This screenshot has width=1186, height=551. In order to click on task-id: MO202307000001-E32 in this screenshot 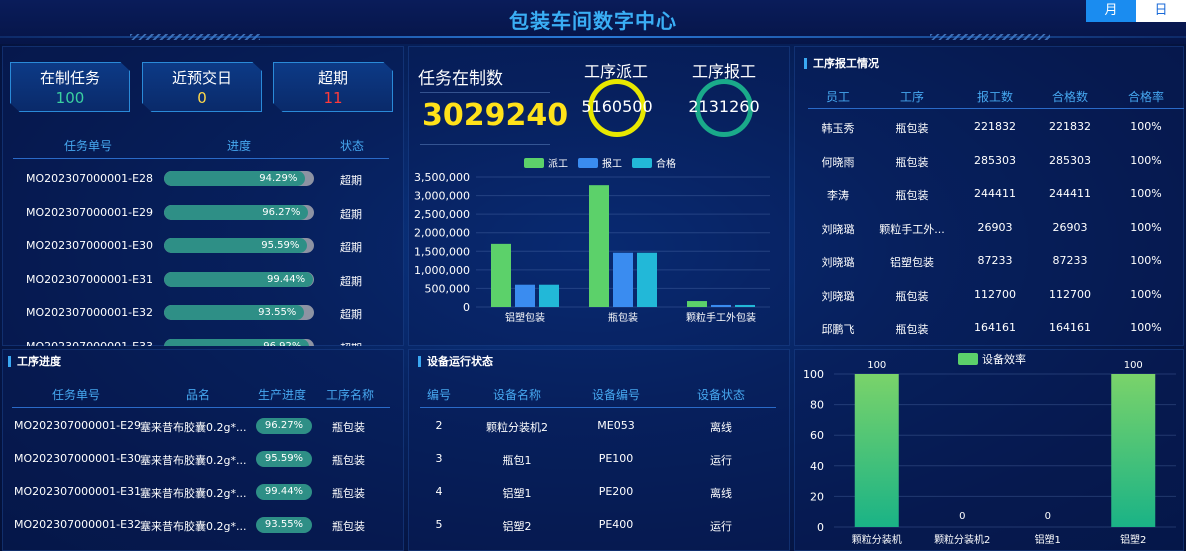, I will do `click(90, 313)`.